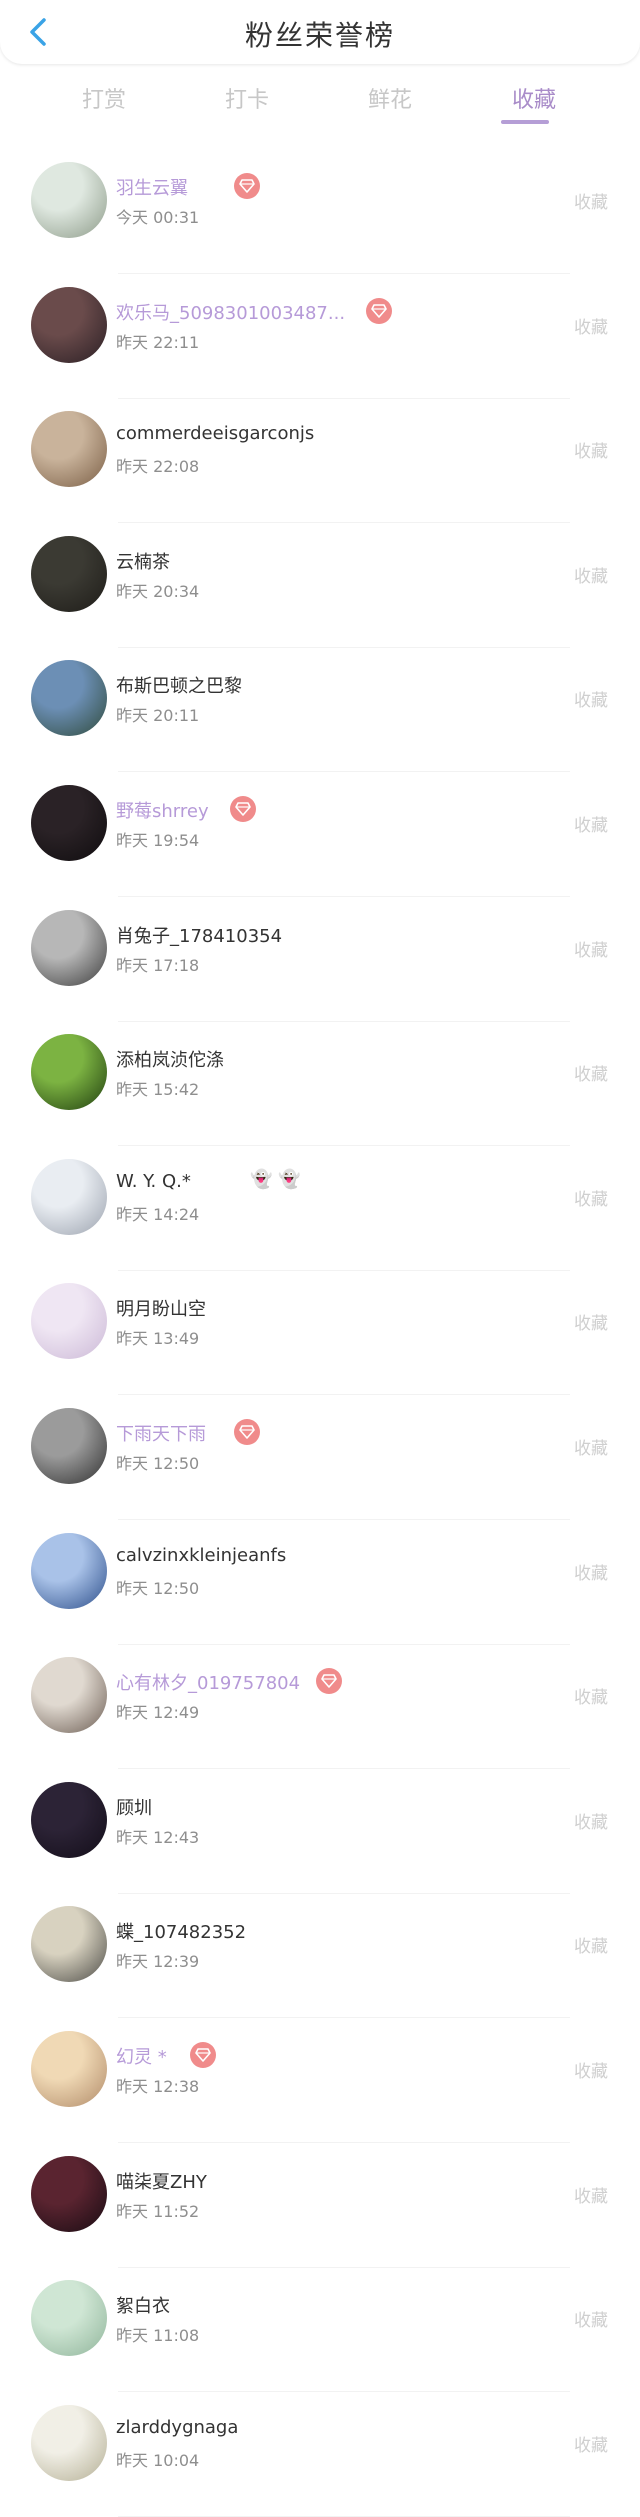  Describe the element at coordinates (161, 1433) in the screenshot. I see `fan-name: 下雨天下雨` at that location.